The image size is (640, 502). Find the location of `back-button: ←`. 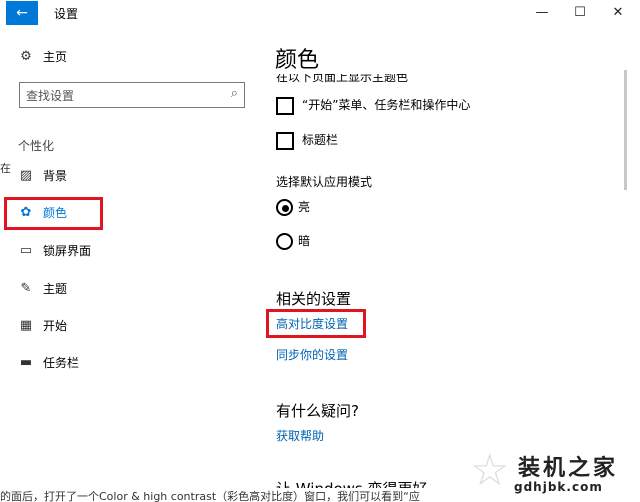

back-button: ← is located at coordinates (22, 13).